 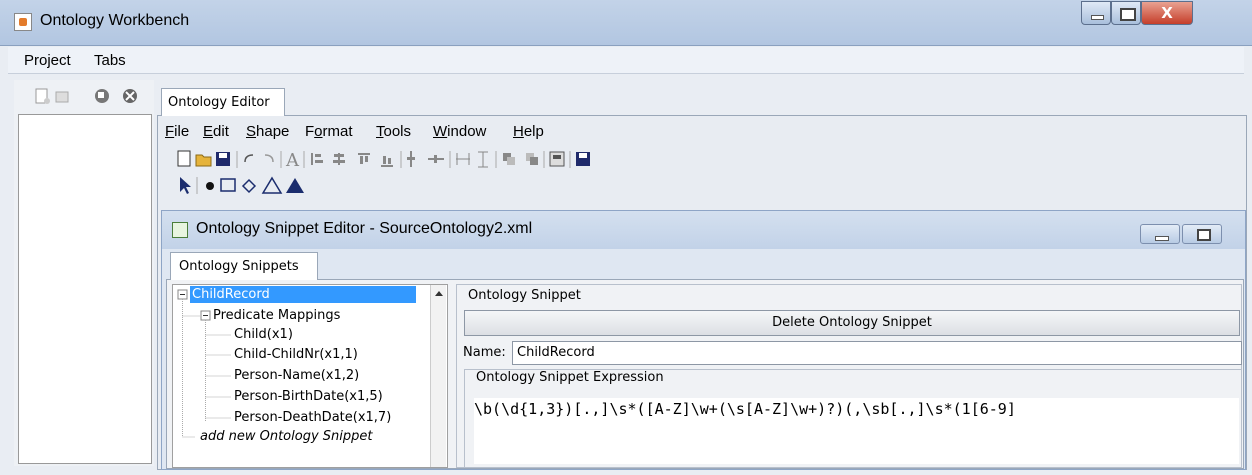 I want to click on open-folder-icon, so click(x=203, y=160).